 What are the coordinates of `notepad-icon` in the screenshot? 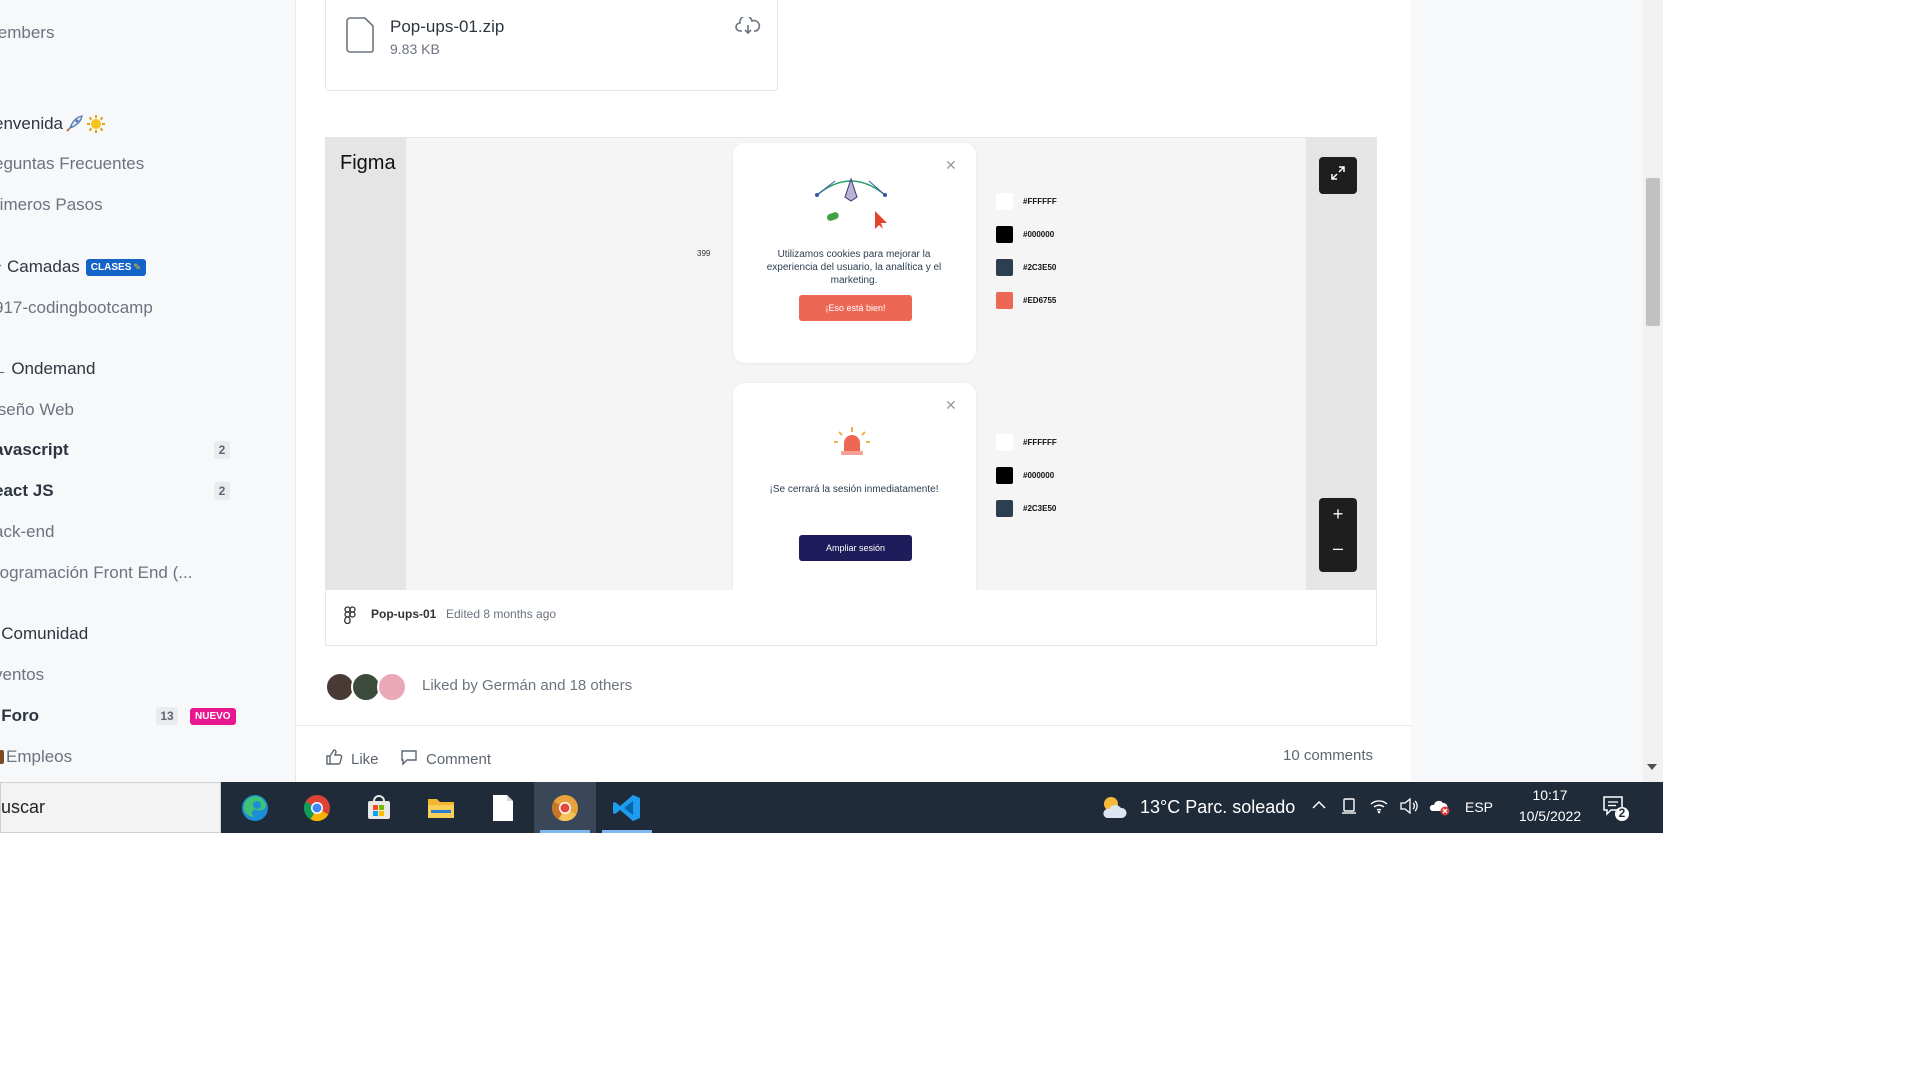 It's located at (503, 807).